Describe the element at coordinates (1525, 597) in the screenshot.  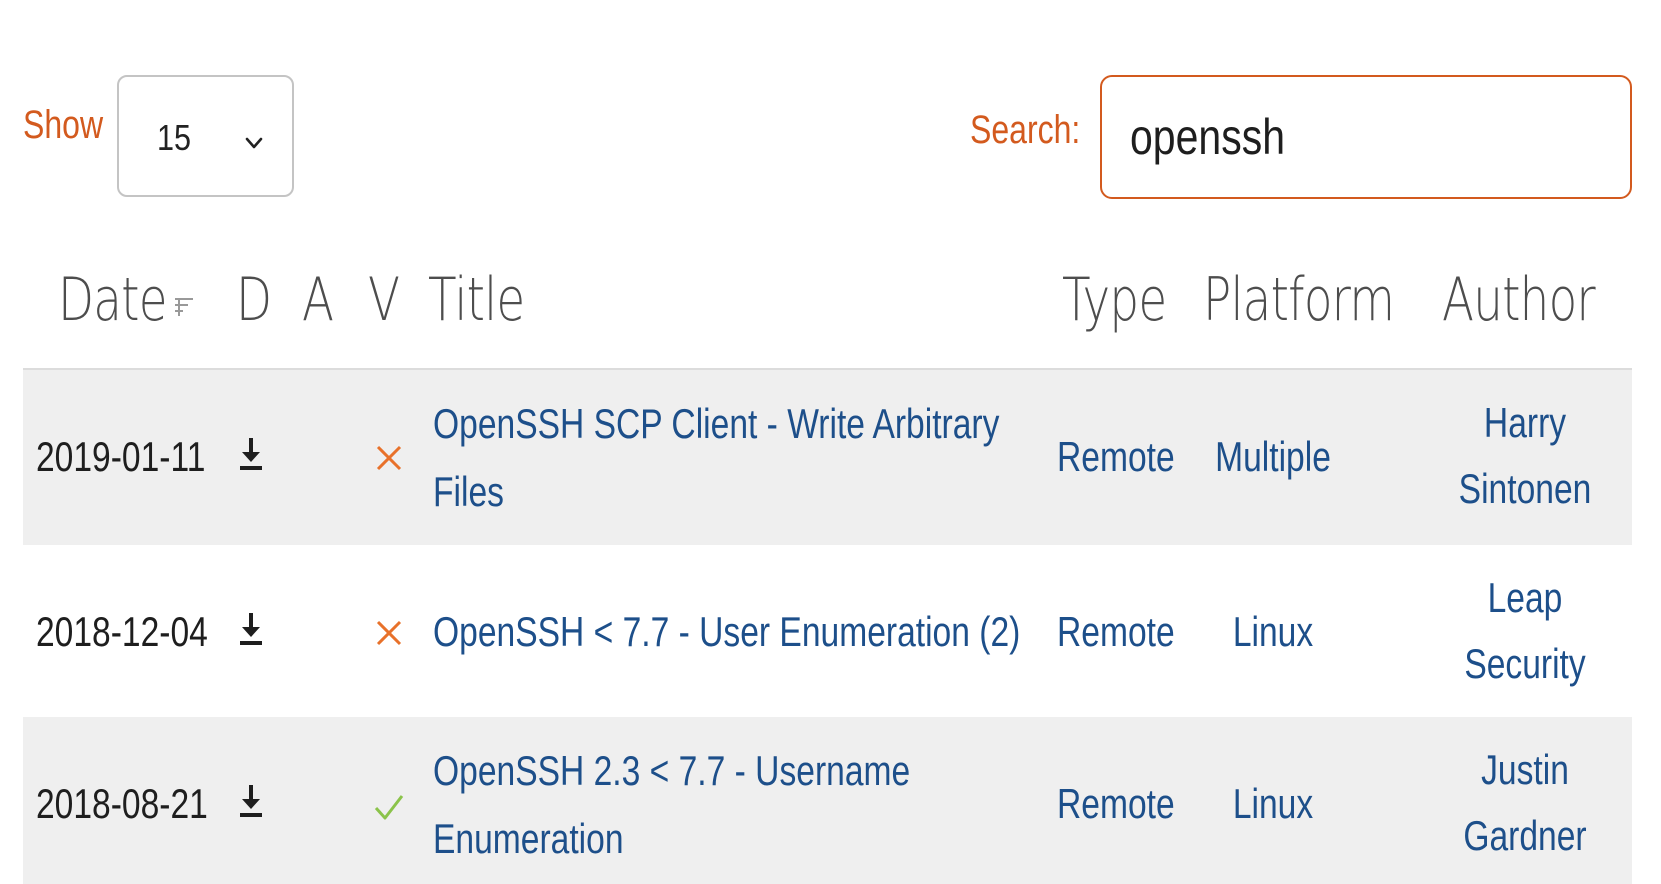
I see `author-line: Leap` at that location.